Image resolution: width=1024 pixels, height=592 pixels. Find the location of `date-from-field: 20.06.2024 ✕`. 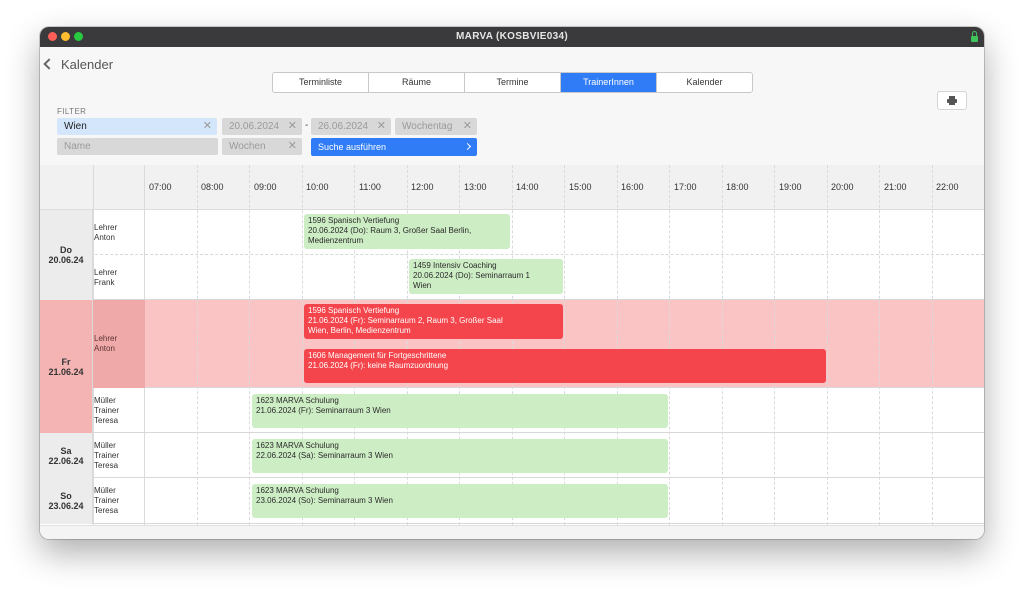

date-from-field: 20.06.2024 ✕ is located at coordinates (262, 126).